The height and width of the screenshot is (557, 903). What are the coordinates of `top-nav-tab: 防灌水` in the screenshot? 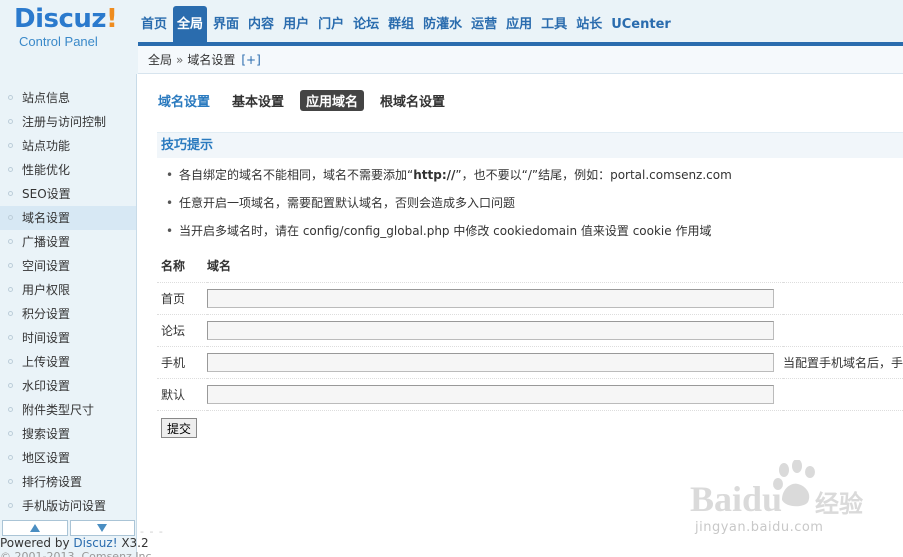 It's located at (442, 24).